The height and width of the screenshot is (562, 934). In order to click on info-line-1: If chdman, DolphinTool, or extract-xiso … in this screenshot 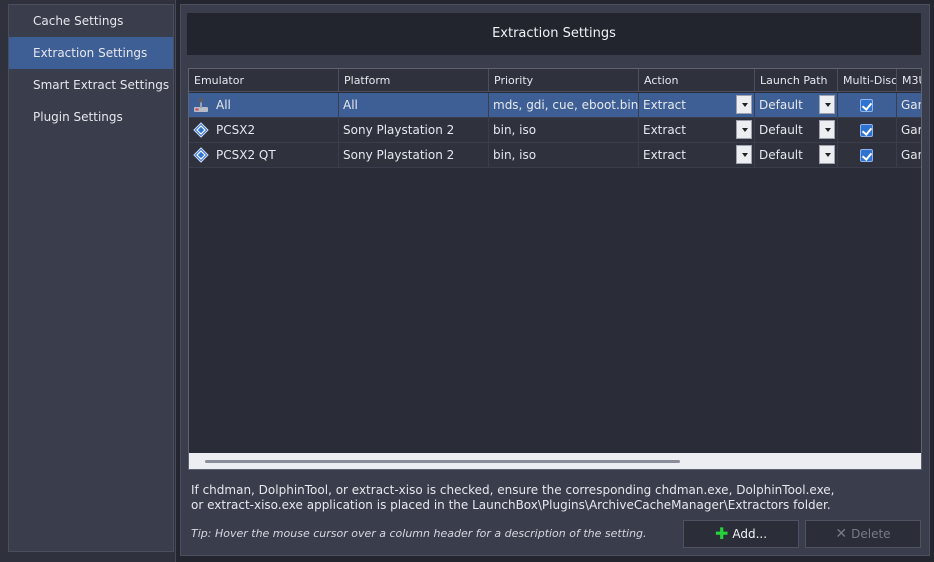, I will do `click(513, 490)`.